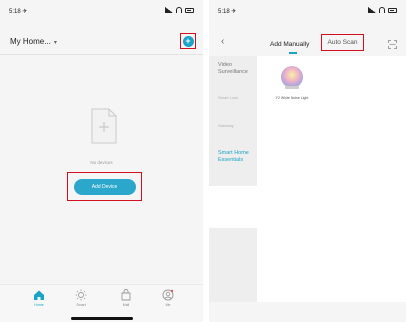 The height and width of the screenshot is (322, 406). Describe the element at coordinates (293, 53) in the screenshot. I see `active-tab-indicator` at that location.